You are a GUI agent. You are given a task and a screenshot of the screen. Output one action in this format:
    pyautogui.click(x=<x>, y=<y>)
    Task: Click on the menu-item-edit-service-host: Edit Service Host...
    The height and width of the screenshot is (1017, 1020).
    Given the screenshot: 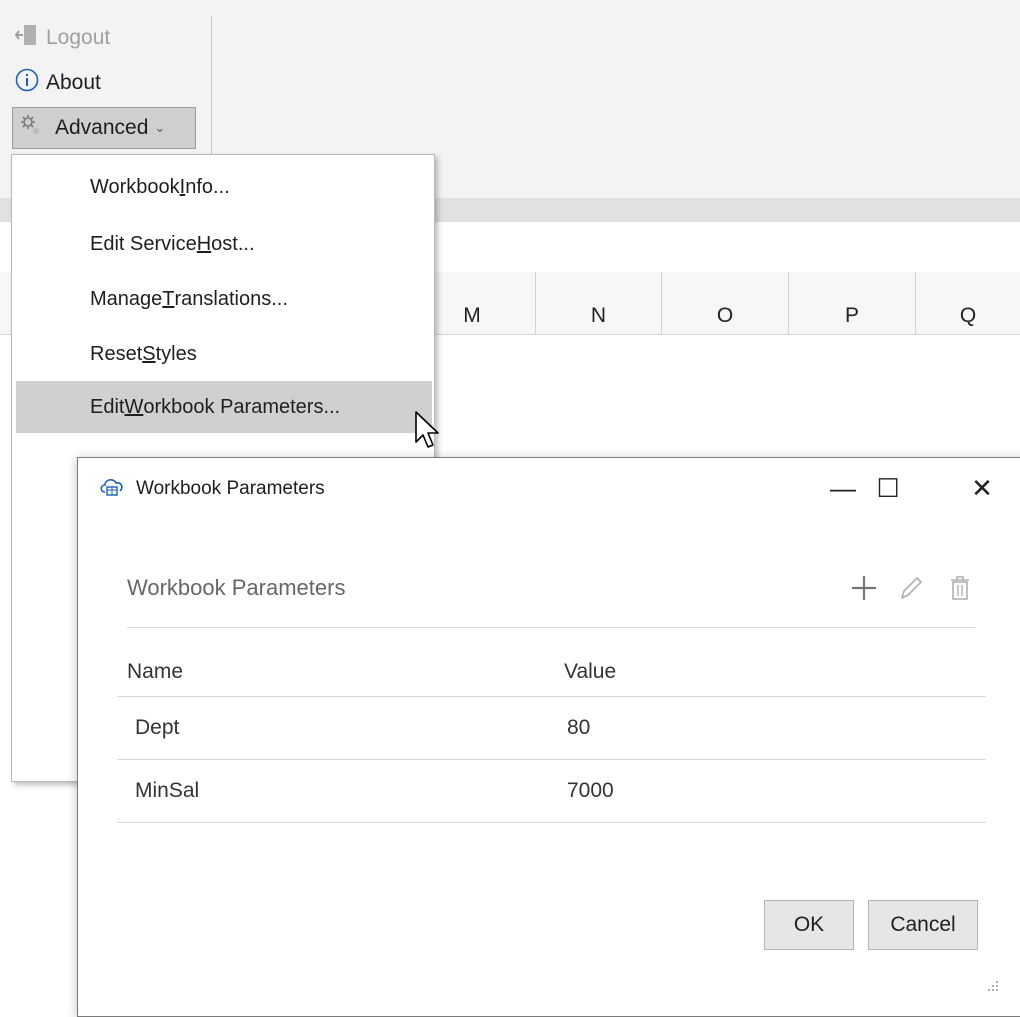 What is the action you would take?
    pyautogui.click(x=224, y=244)
    